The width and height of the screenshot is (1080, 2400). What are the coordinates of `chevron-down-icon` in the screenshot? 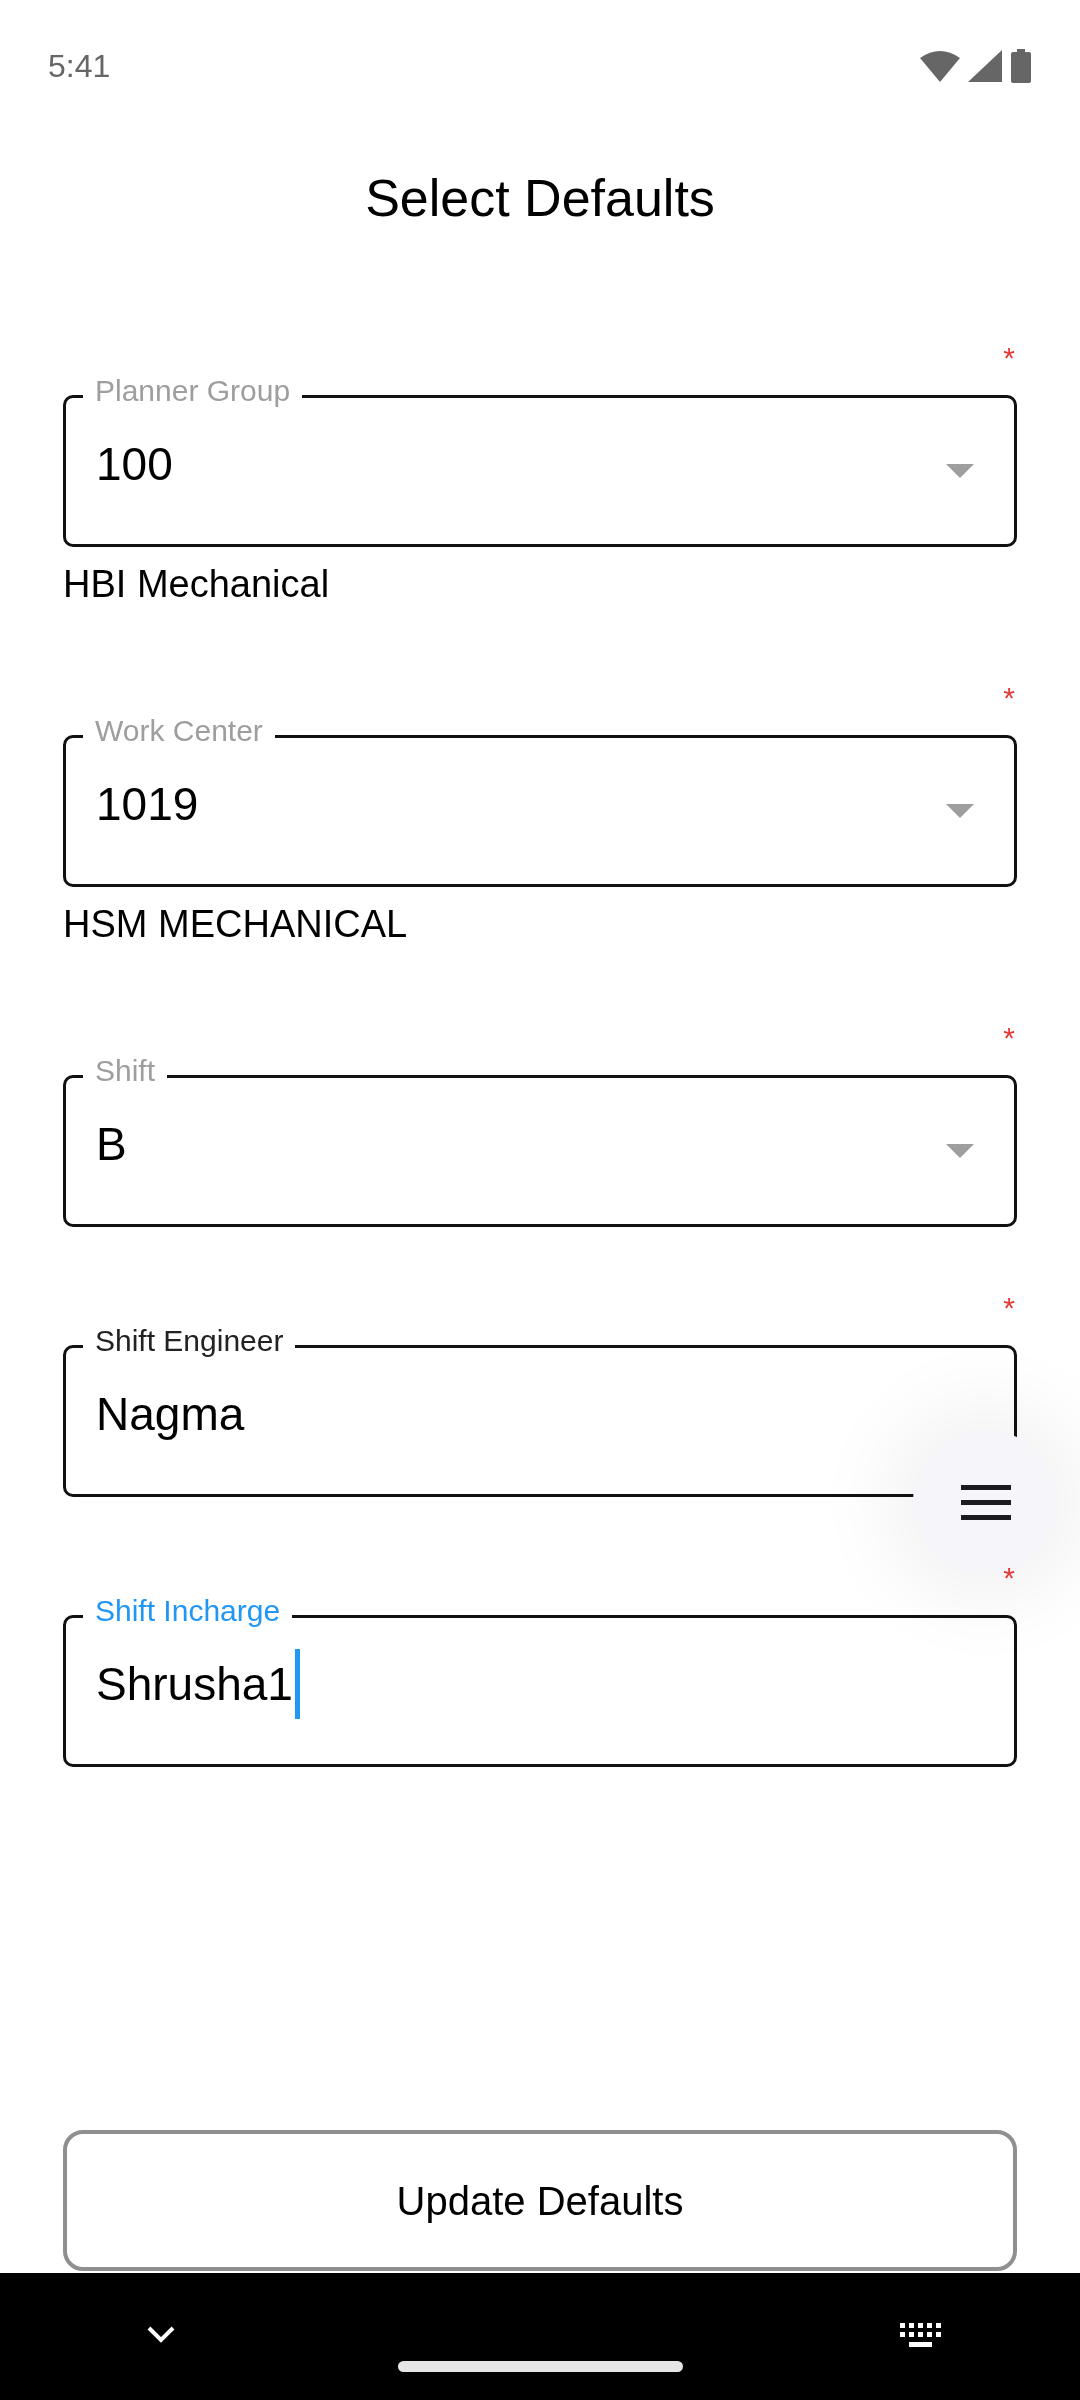 It's located at (161, 2334).